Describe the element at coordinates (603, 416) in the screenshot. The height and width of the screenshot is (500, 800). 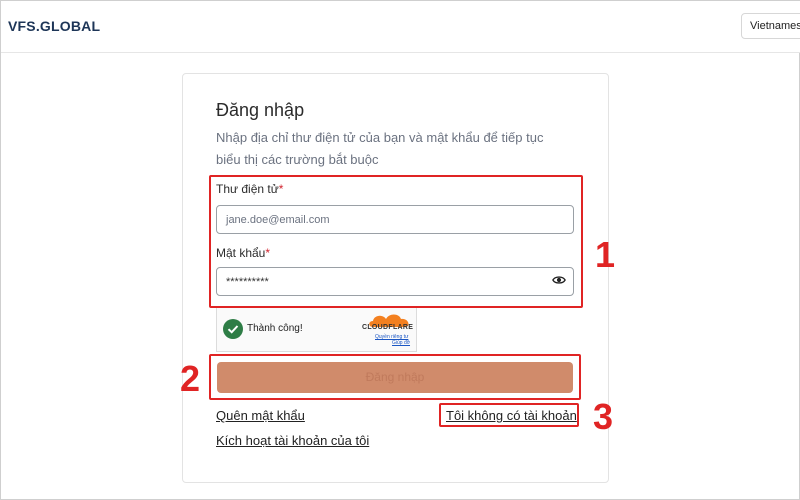
I see `annotation-number-3: 3` at that location.